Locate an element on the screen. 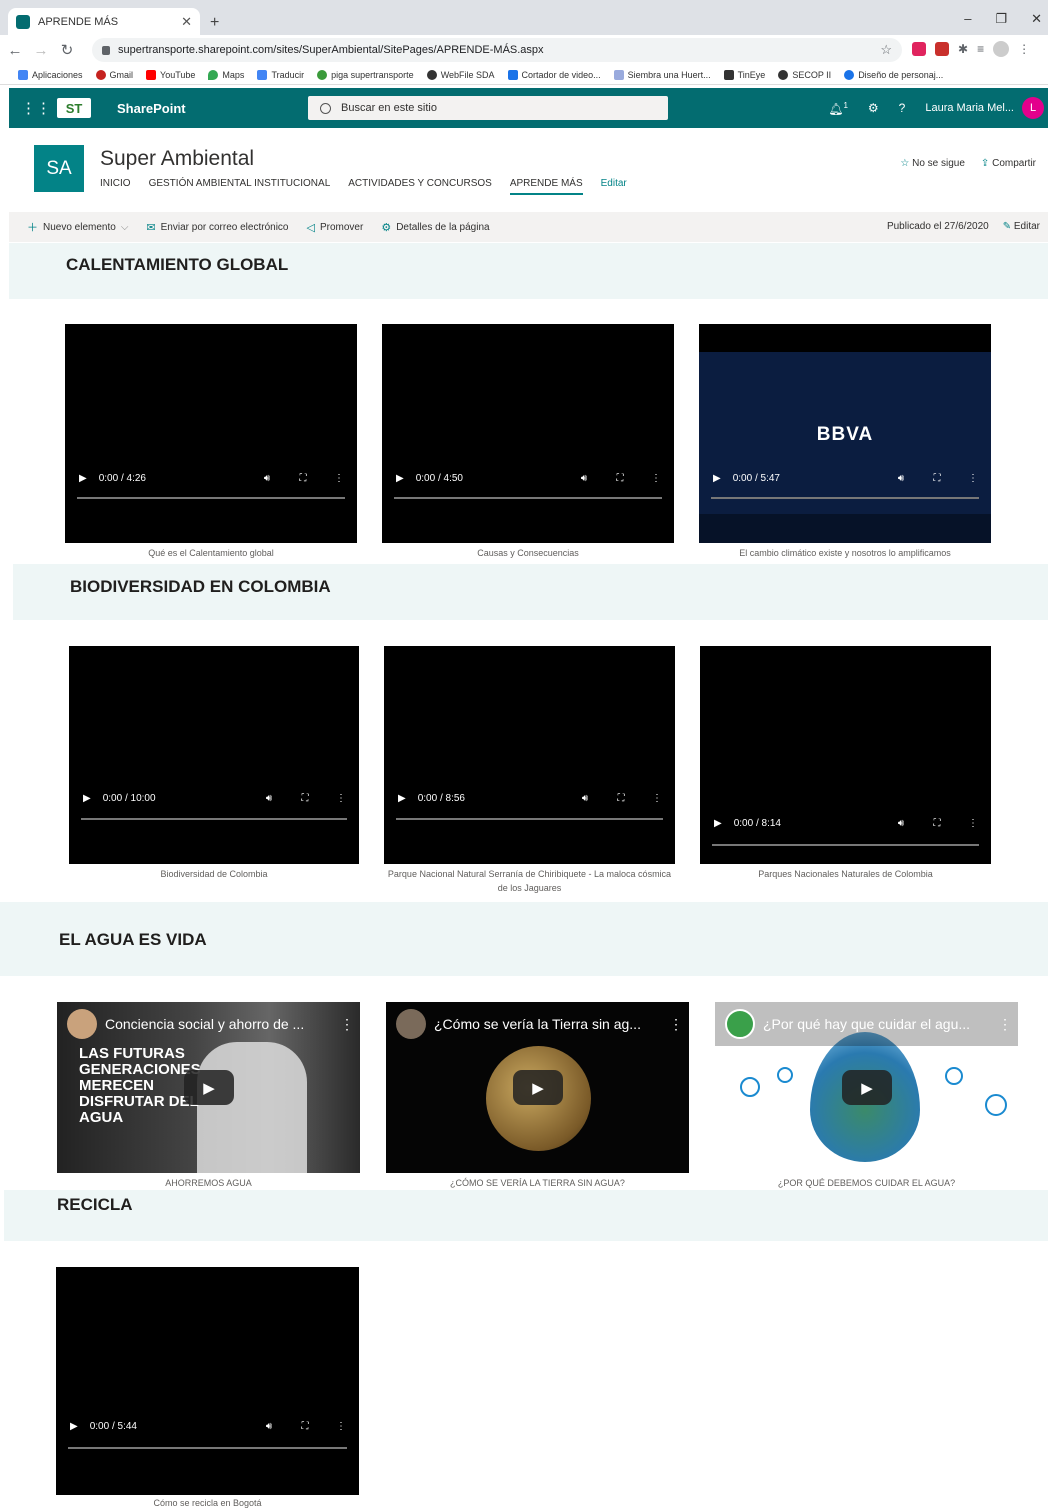 The image size is (1048, 1510). video-player: ▶ 0:00 / 4:26 🔊︎ ⛶ ⋮ is located at coordinates (211, 433).